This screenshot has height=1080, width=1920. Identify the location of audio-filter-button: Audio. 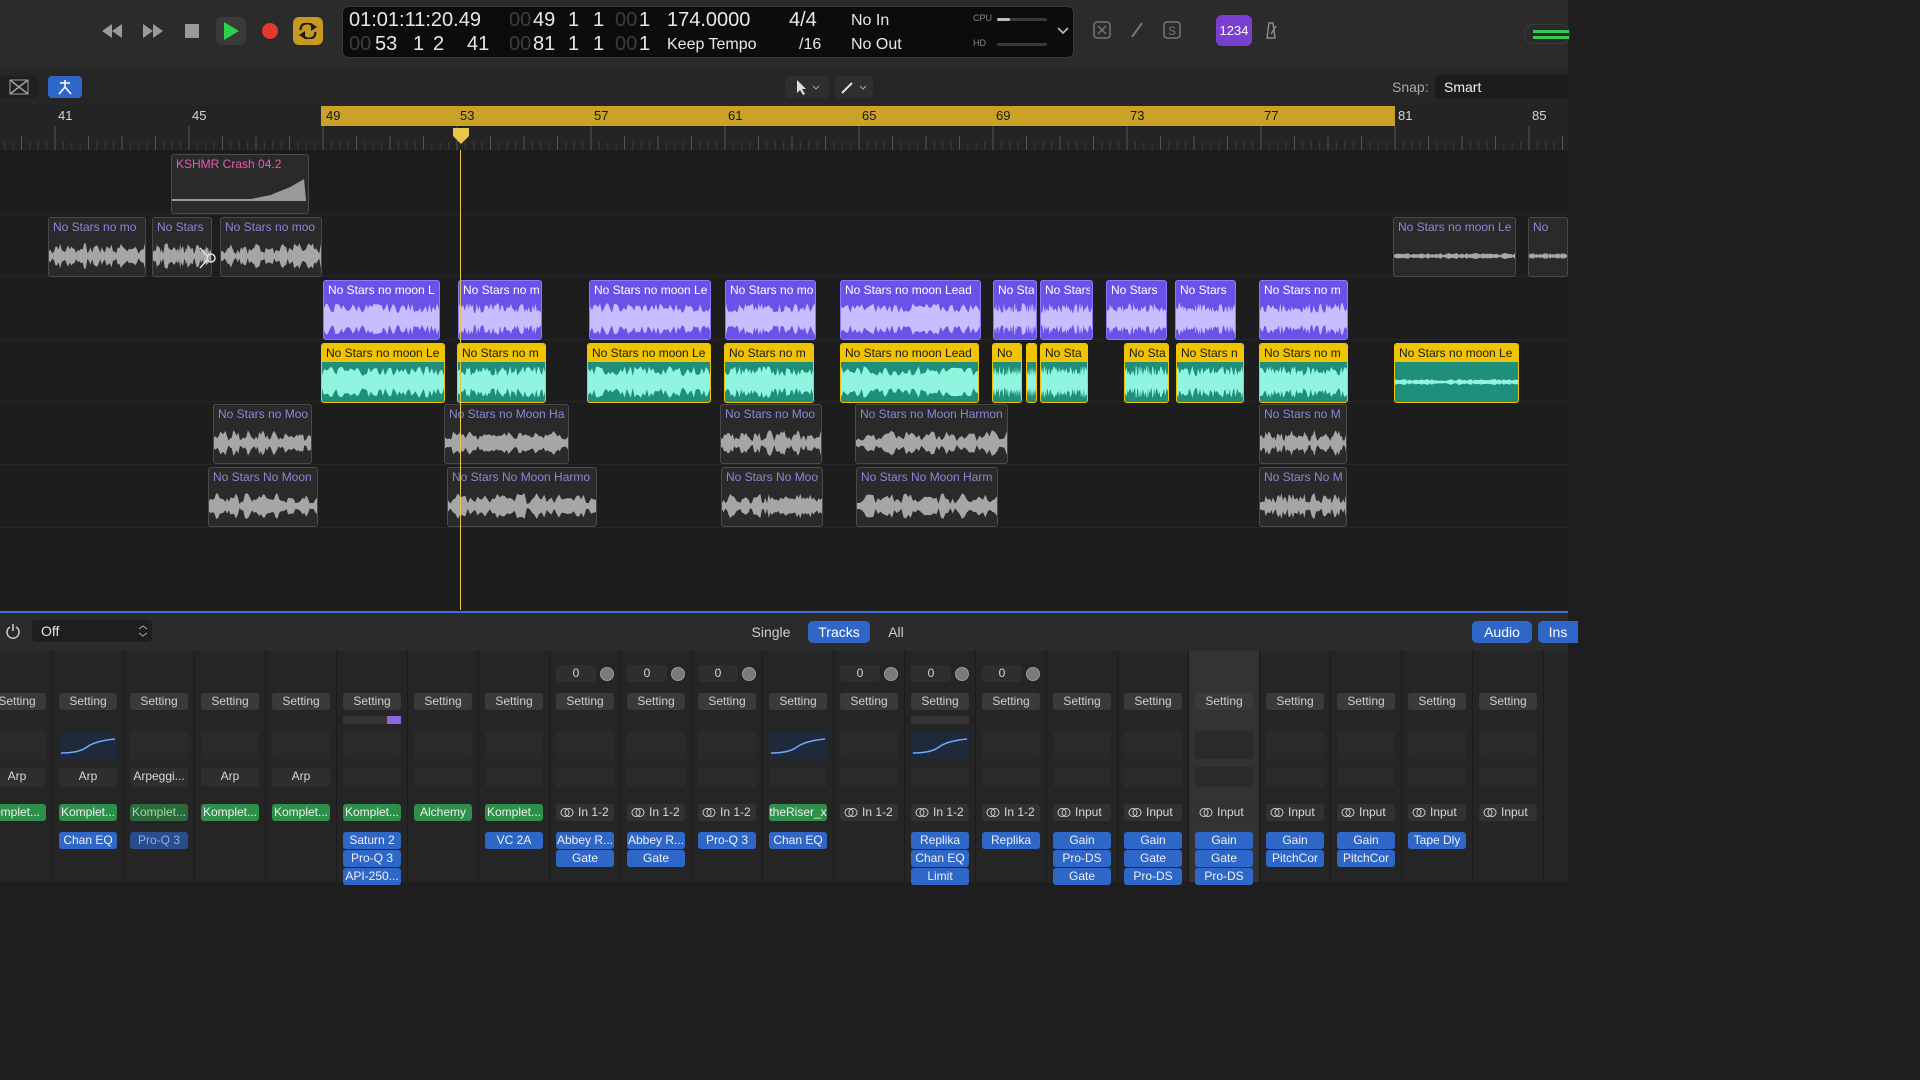
(1502, 632).